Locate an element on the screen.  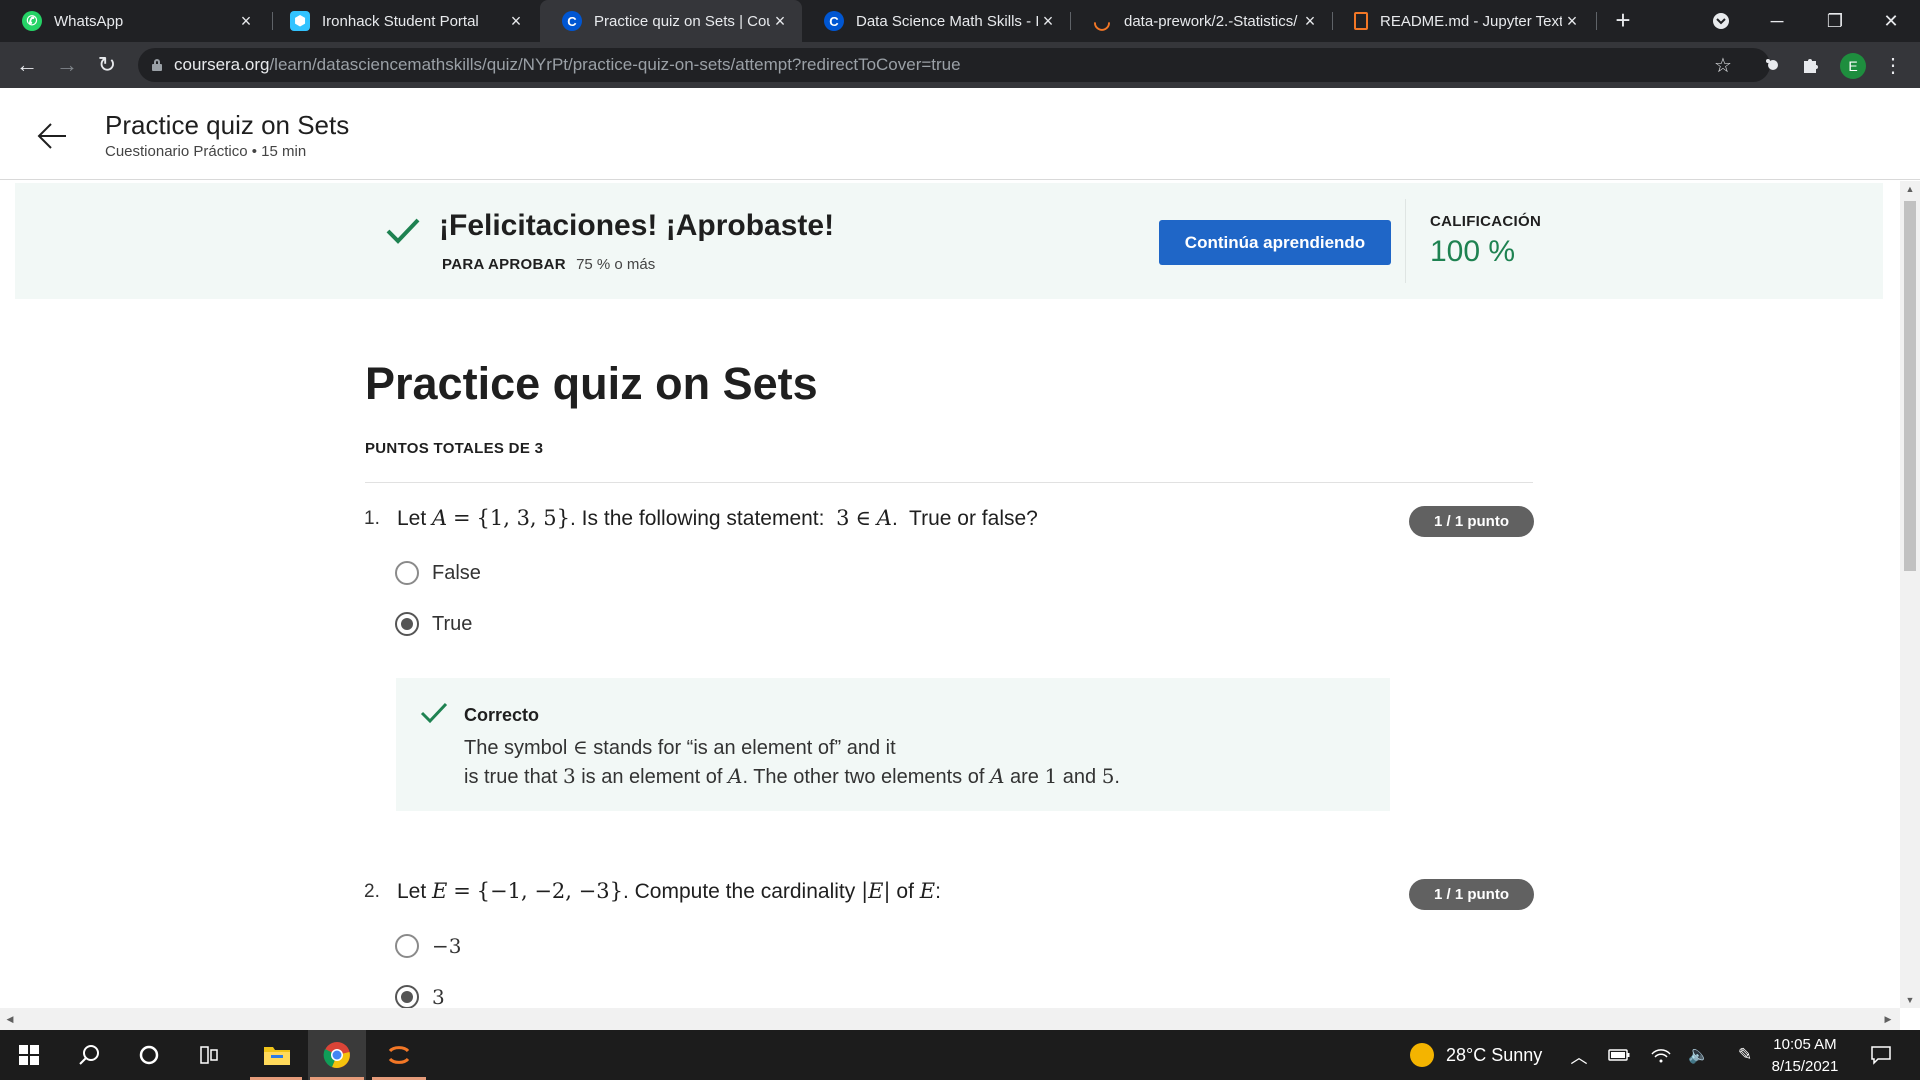
notifications-icon is located at coordinates (1881, 1055).